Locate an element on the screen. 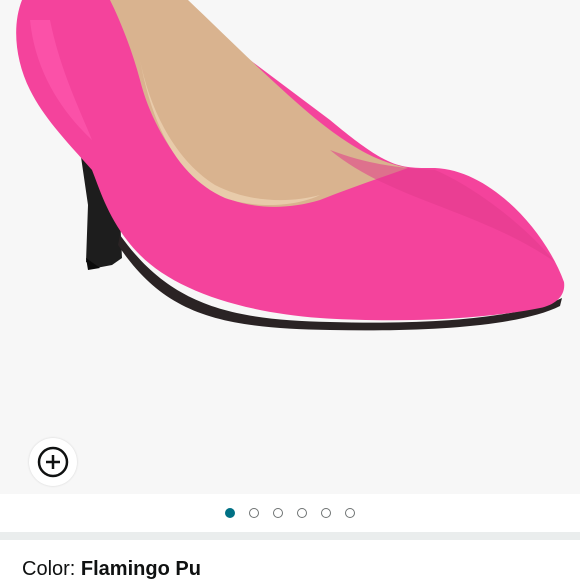 The image size is (580, 581). zoom-button is located at coordinates (53, 462).